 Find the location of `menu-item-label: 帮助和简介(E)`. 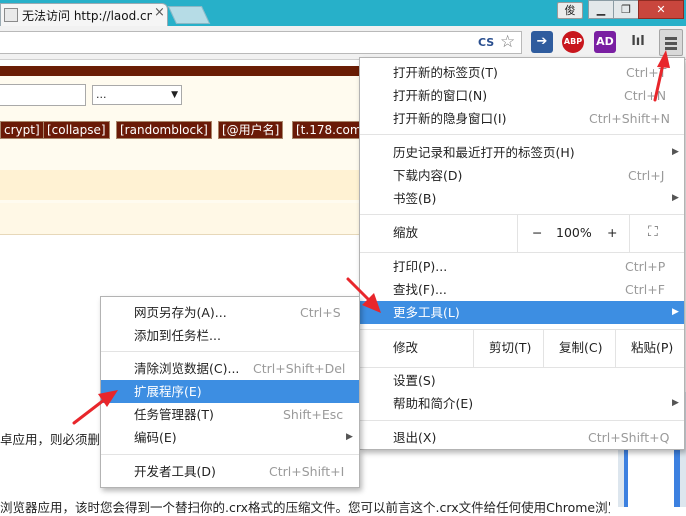

menu-item-label: 帮助和简介(E) is located at coordinates (433, 403).